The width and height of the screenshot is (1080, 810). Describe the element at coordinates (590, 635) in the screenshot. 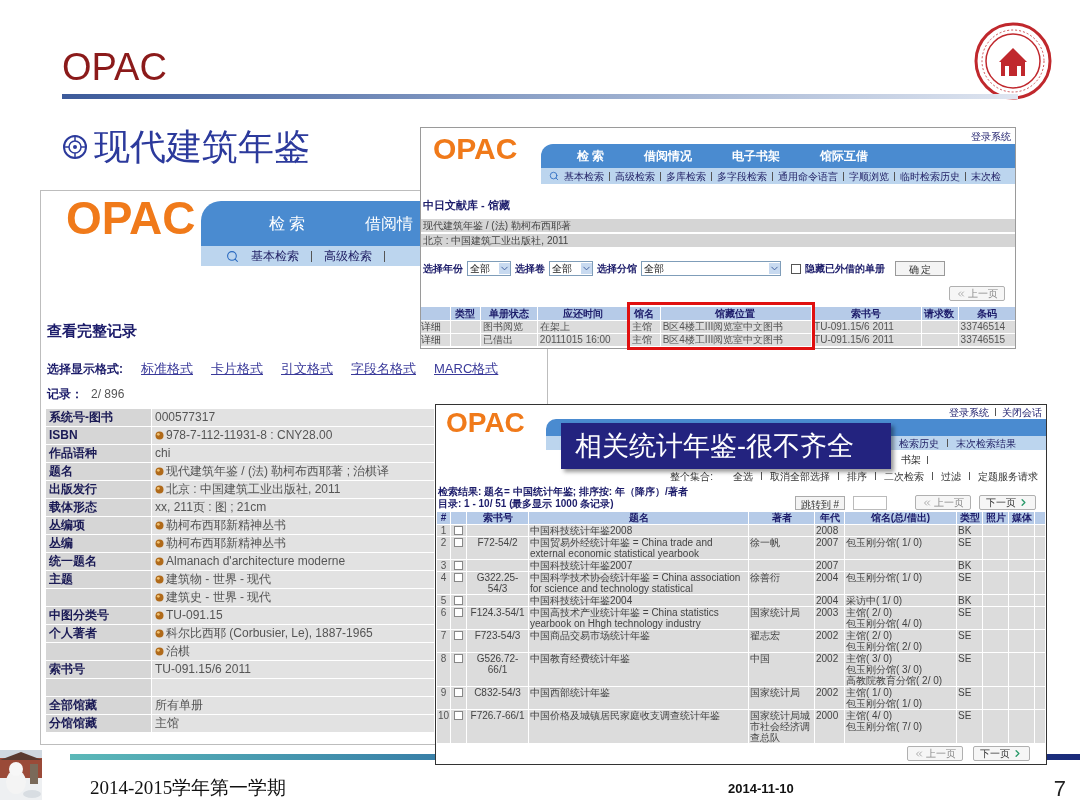

I see `table-cell: 中国商品交易市场统计年鉴` at that location.